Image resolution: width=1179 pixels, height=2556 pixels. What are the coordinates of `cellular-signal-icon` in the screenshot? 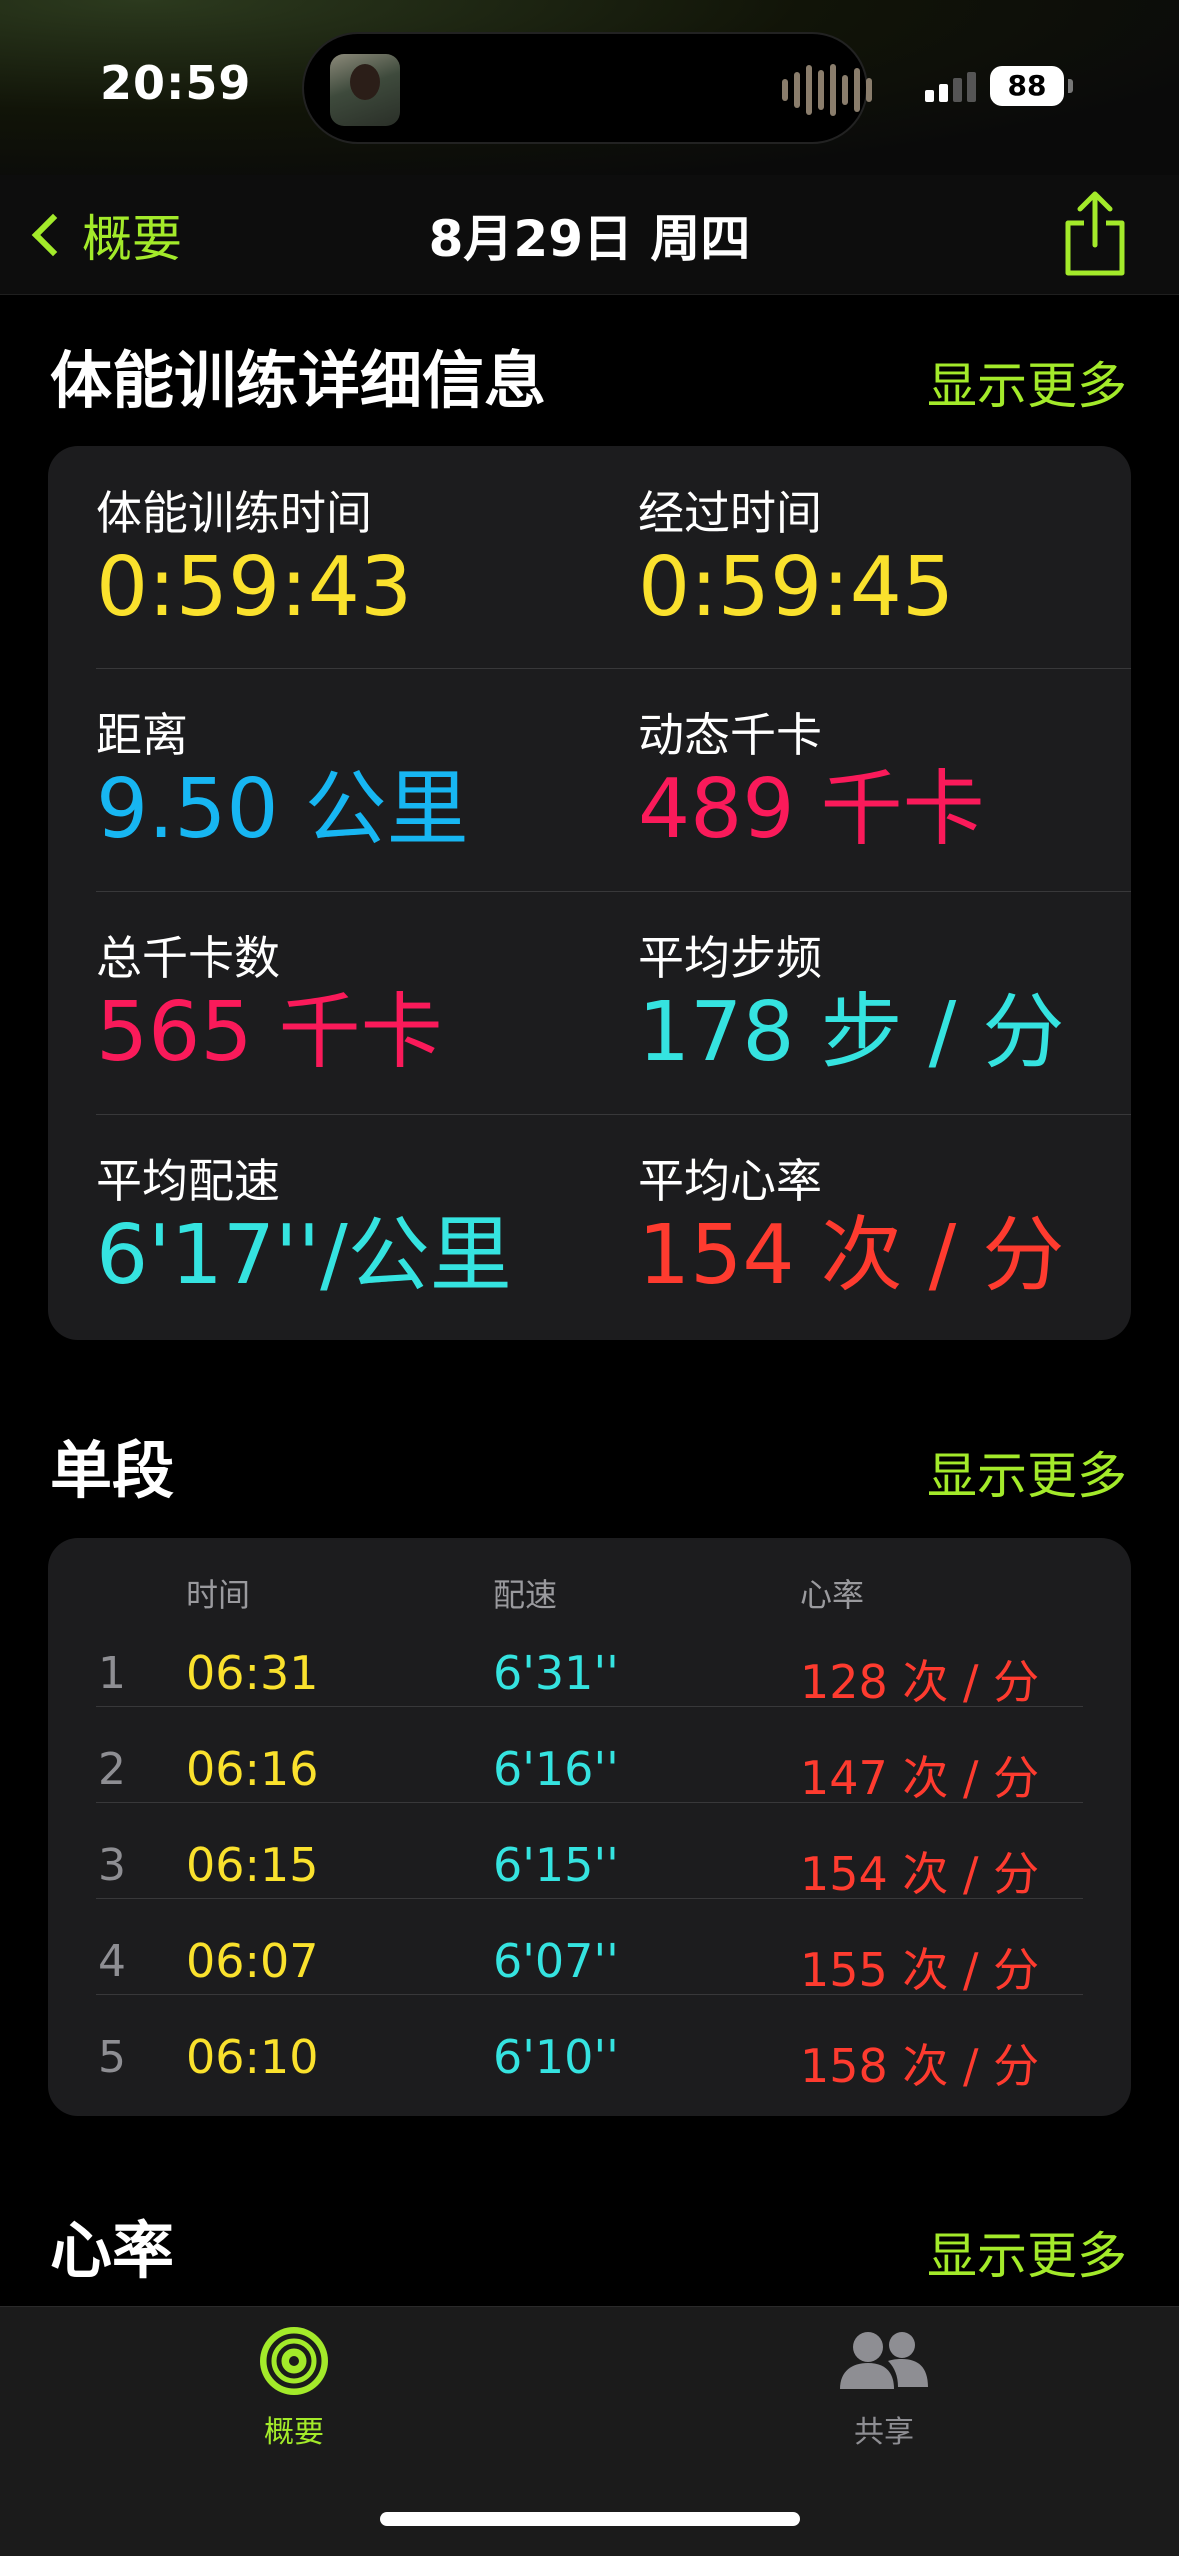 It's located at (950, 87).